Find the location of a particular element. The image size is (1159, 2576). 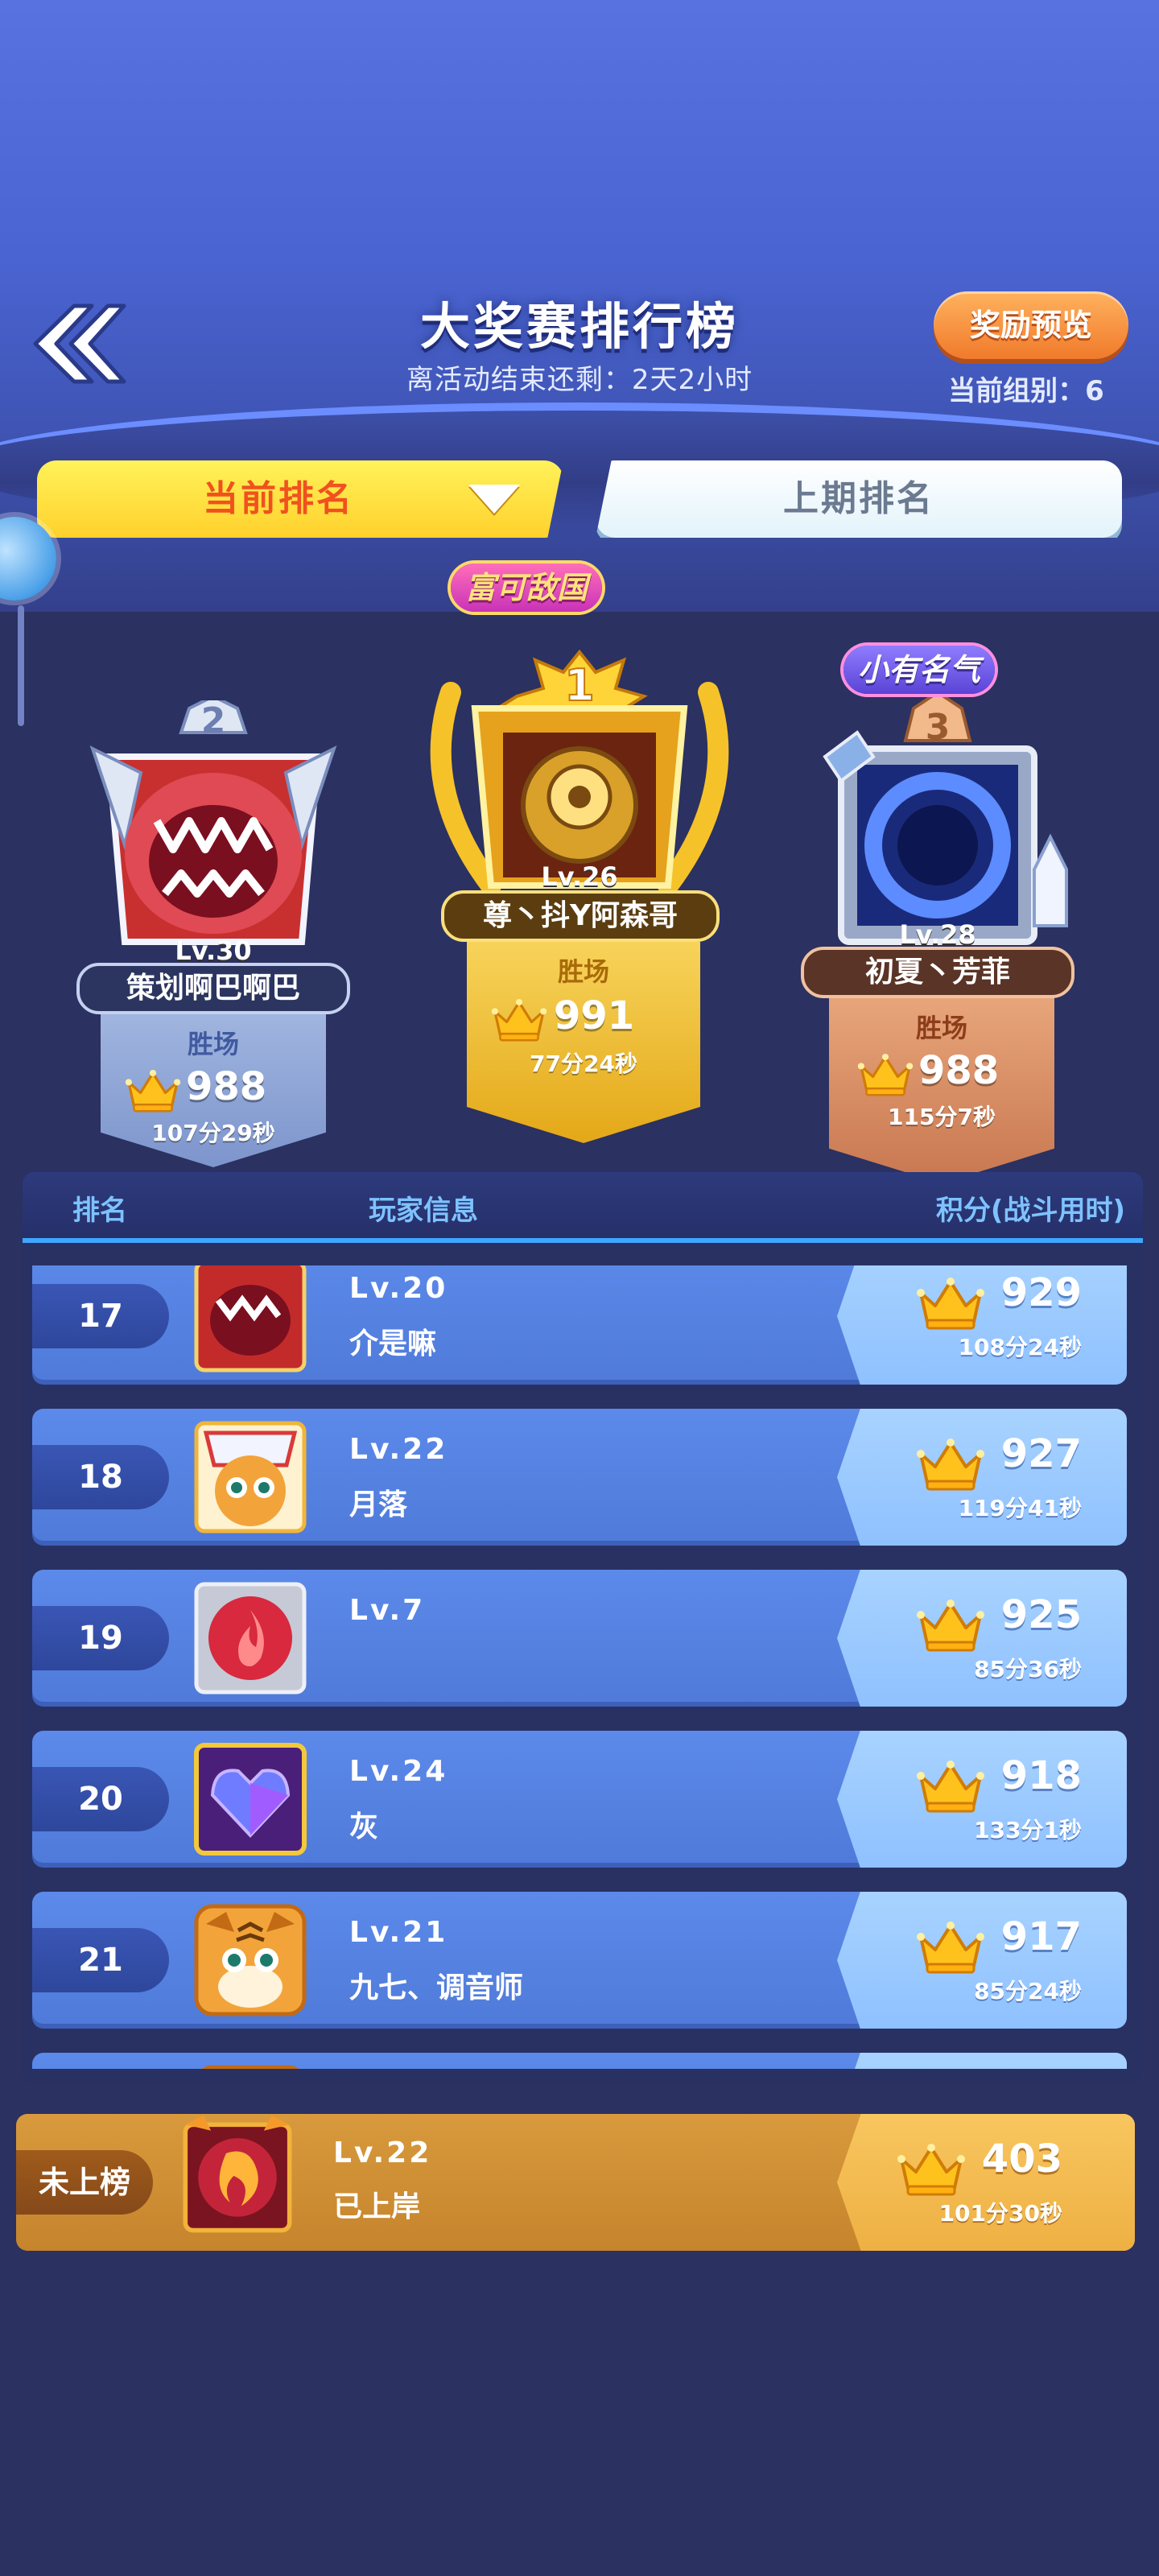

podium-second-time: 107分29秒 is located at coordinates (213, 1133).